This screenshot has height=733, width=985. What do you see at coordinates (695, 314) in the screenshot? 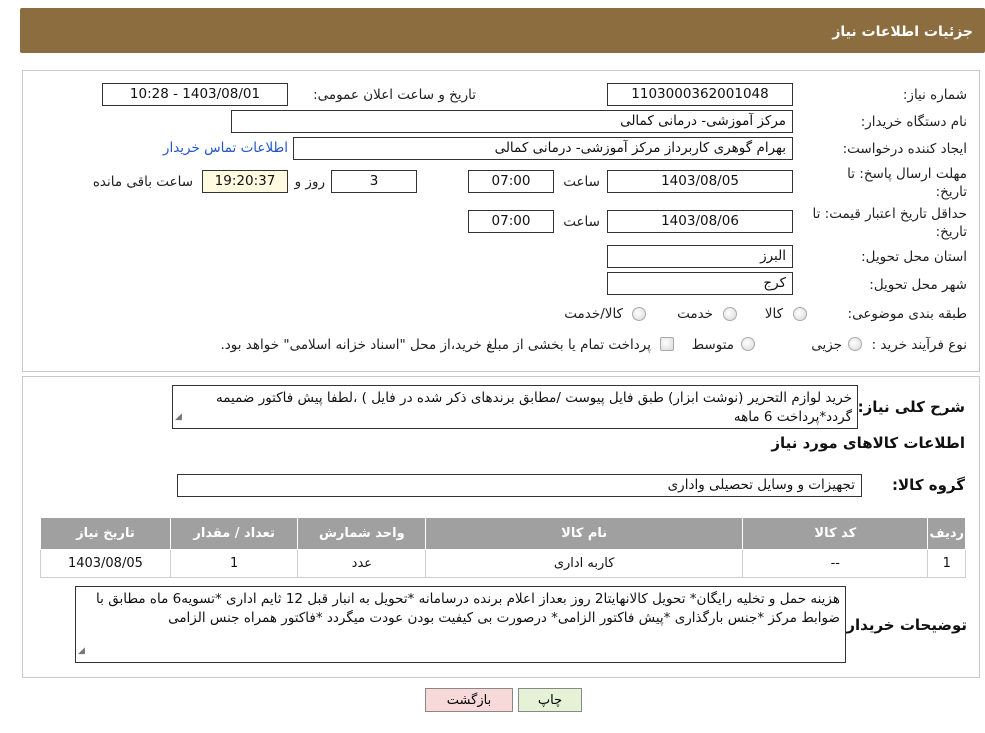
I see `category-service-label: خدمت` at bounding box center [695, 314].